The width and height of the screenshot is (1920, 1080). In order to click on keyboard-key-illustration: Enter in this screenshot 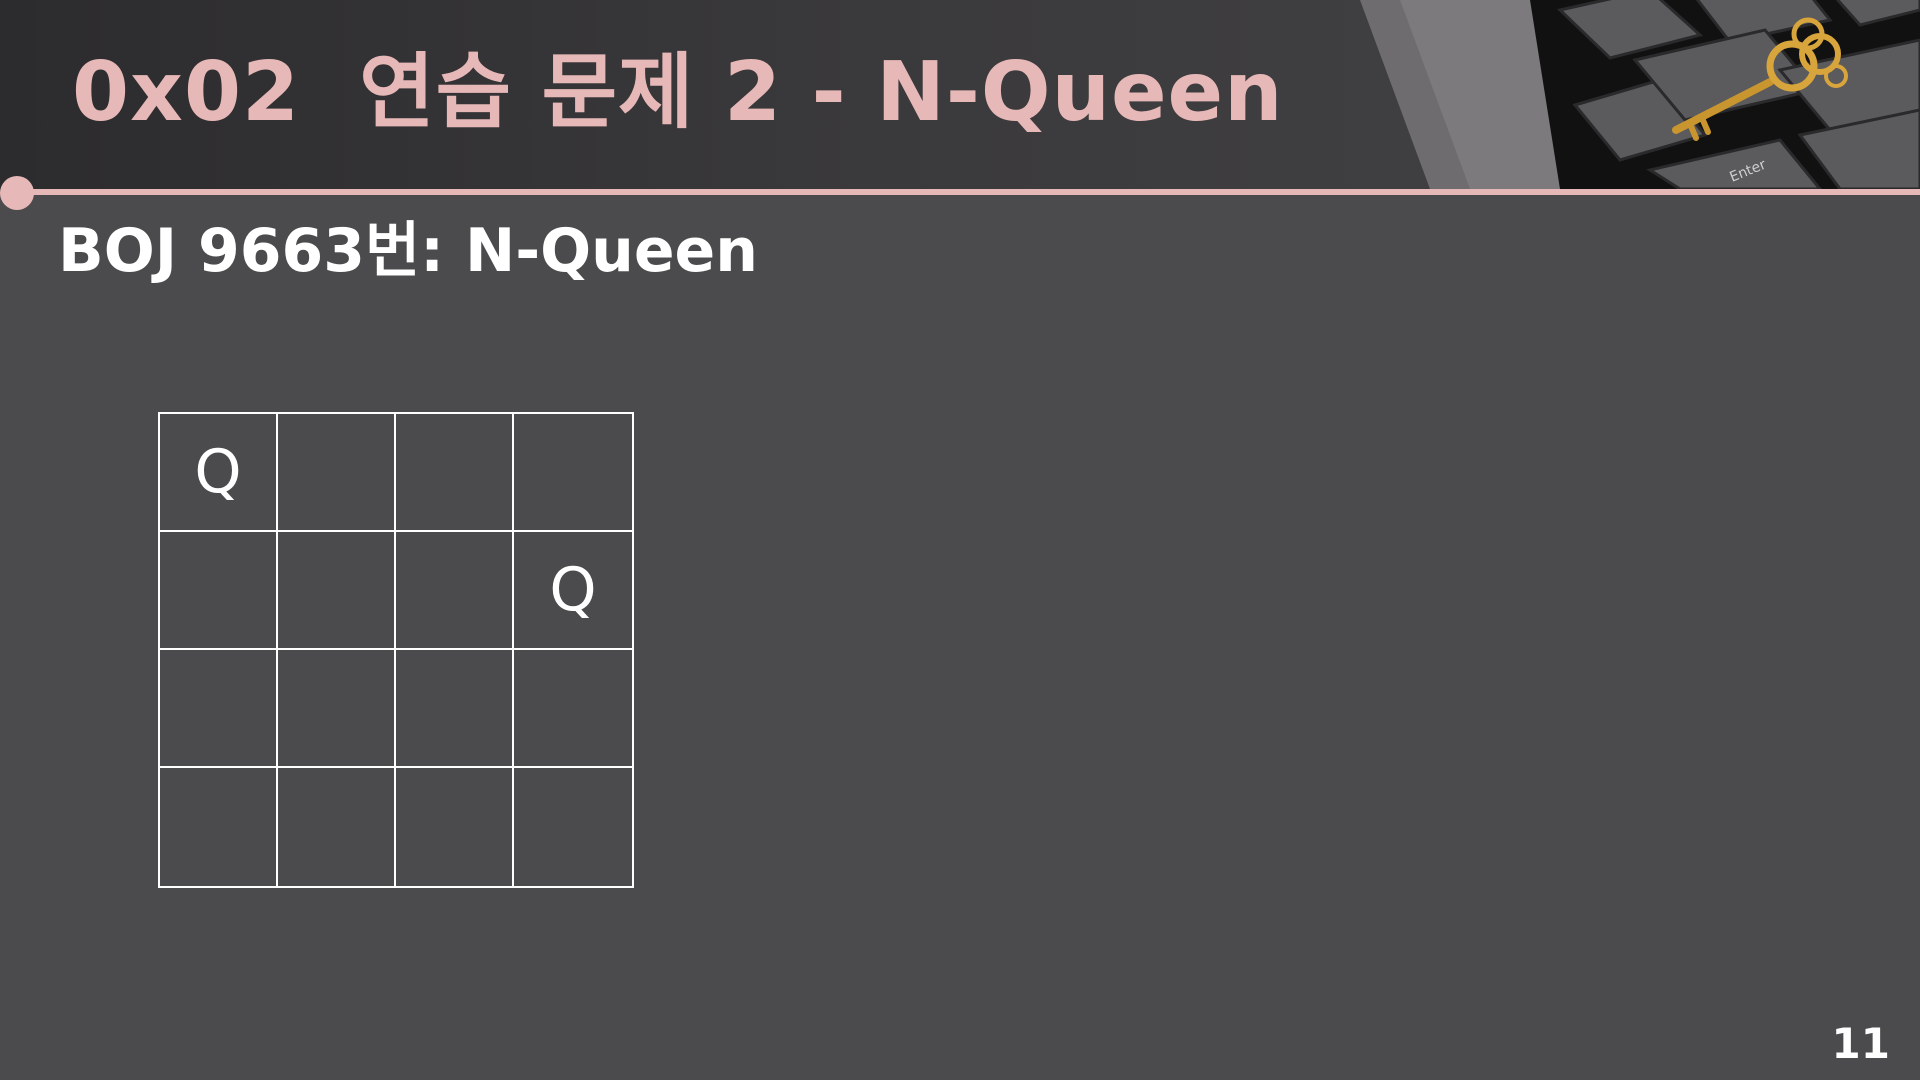, I will do `click(1640, 94)`.